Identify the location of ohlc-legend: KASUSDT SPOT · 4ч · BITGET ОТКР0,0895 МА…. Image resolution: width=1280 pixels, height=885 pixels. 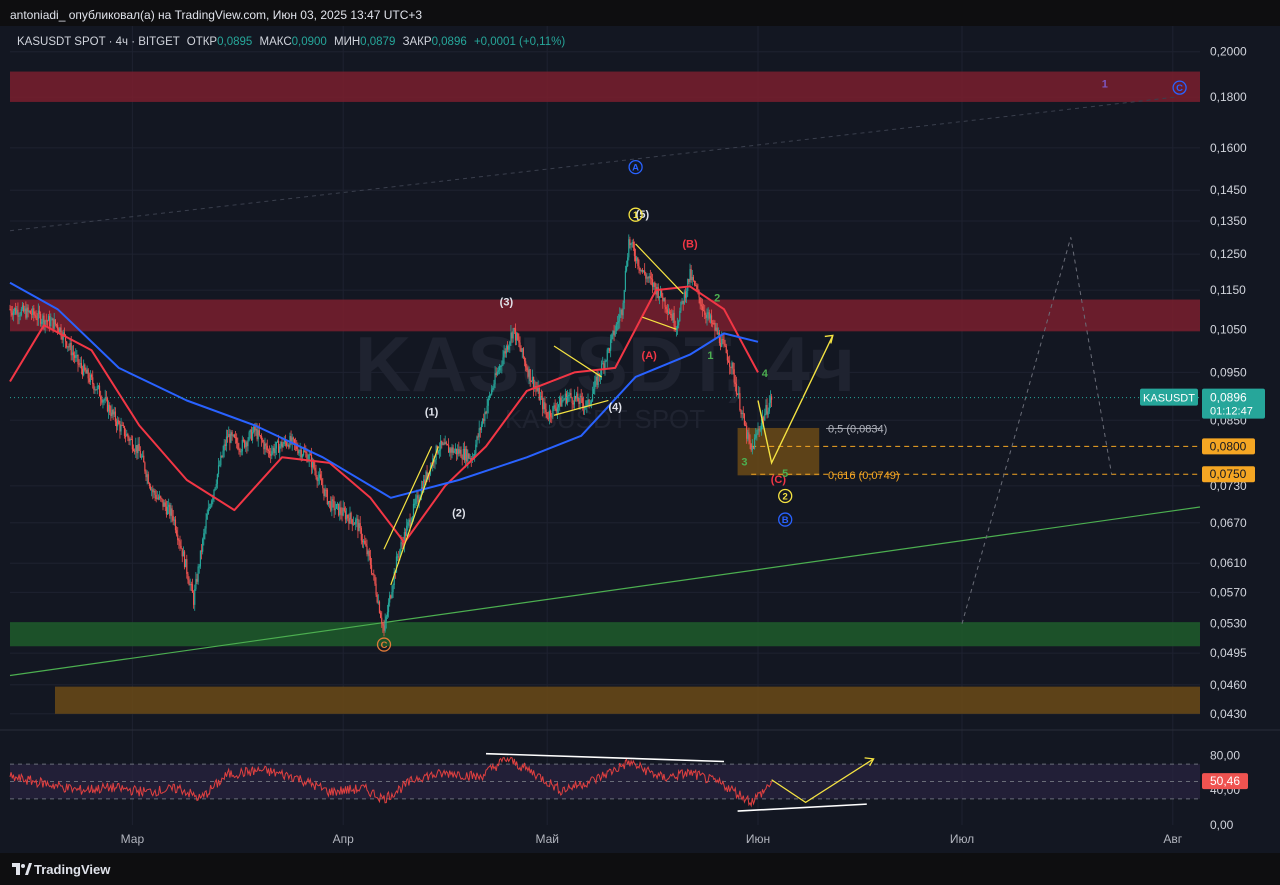
(291, 42).